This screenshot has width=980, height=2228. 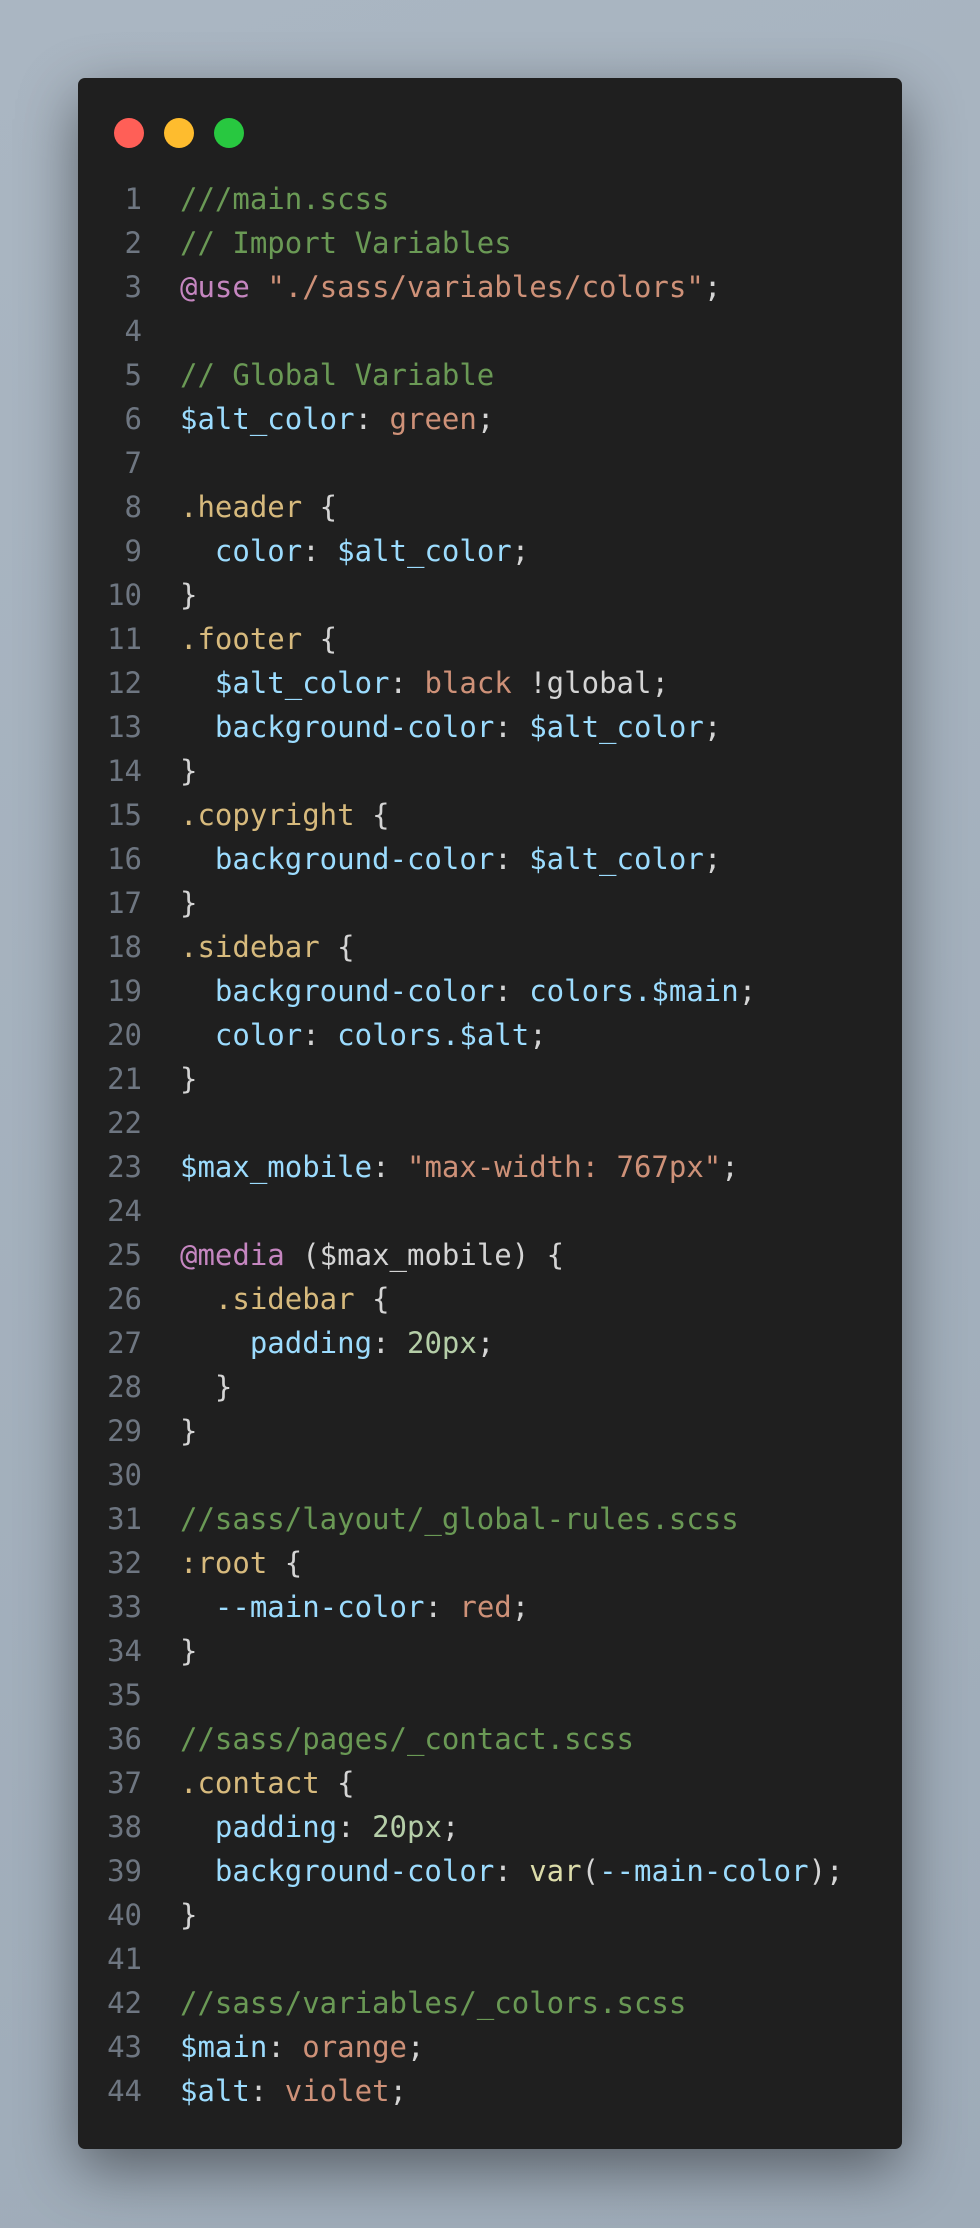 I want to click on line-number: 25, so click(x=124, y=1255).